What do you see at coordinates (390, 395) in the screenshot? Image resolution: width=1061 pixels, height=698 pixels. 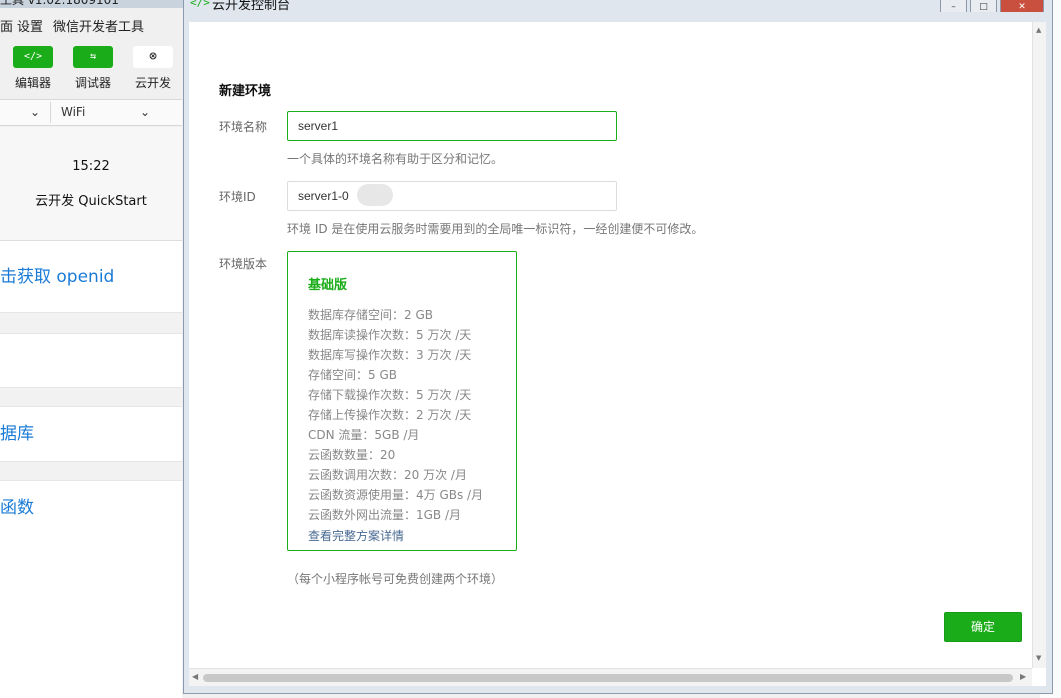 I see `plan-feature: 存储下载操作次数：5 万次 /天` at bounding box center [390, 395].